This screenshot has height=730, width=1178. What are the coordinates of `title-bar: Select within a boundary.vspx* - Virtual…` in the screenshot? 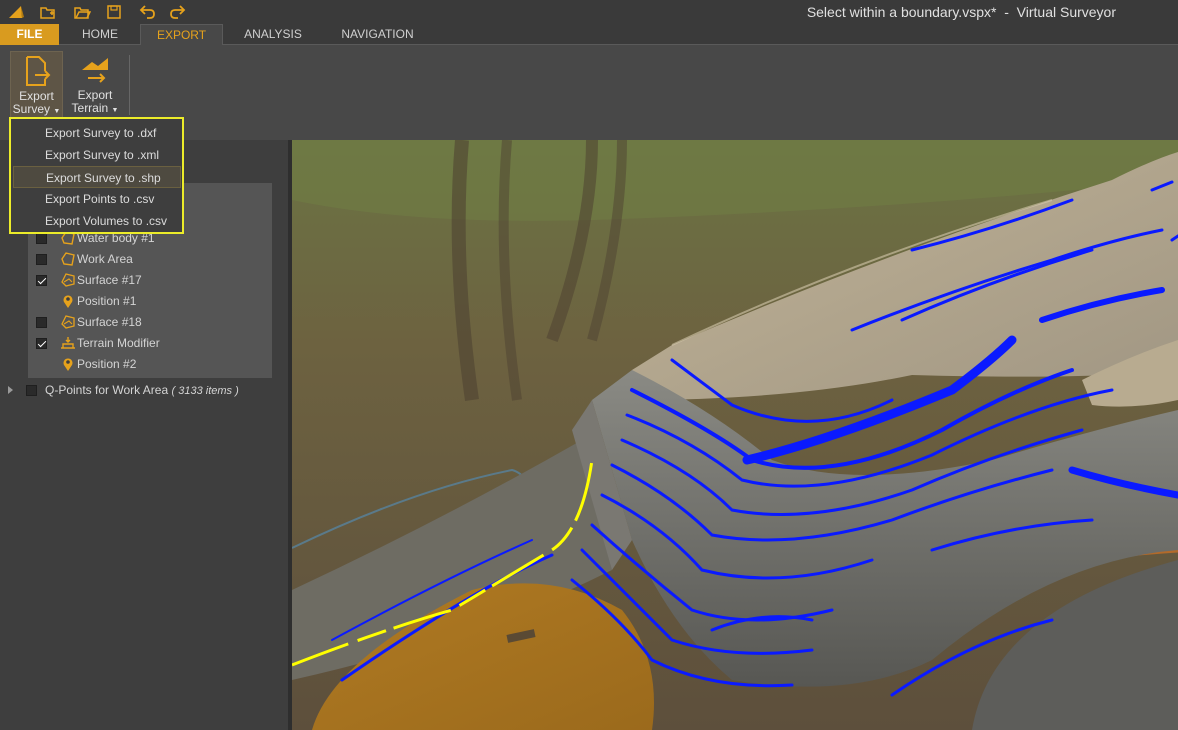 It's located at (589, 12).